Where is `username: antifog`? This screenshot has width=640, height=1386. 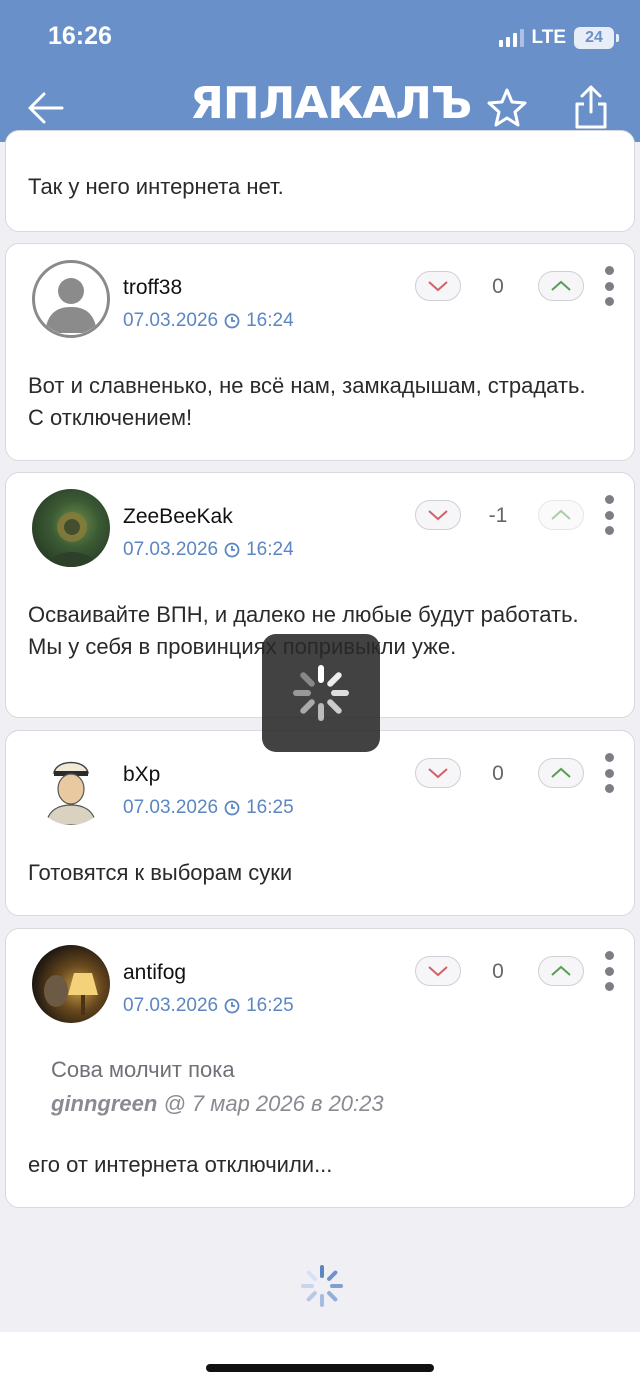 username: antifog is located at coordinates (154, 973).